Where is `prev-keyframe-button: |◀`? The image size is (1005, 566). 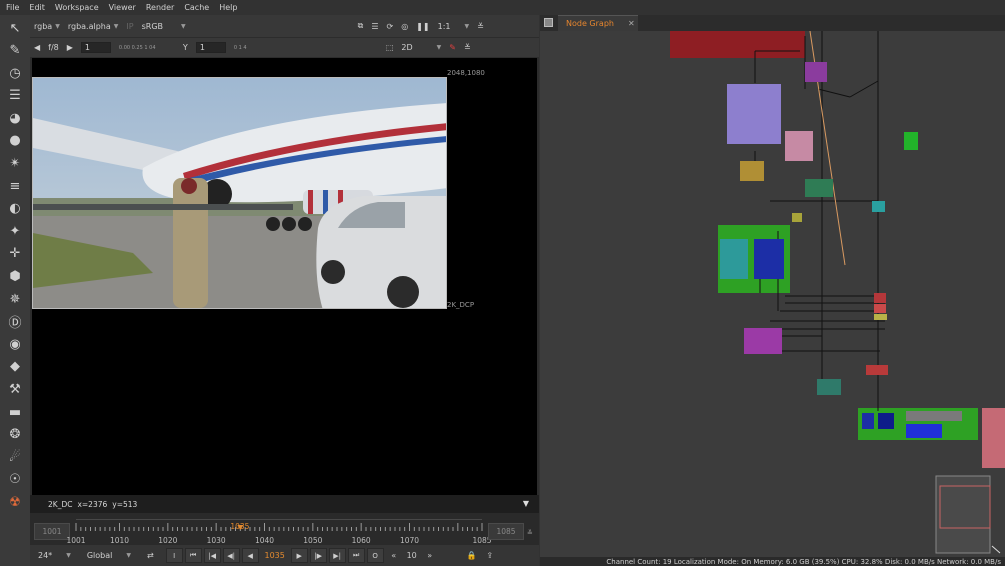 prev-keyframe-button: |◀ is located at coordinates (212, 555).